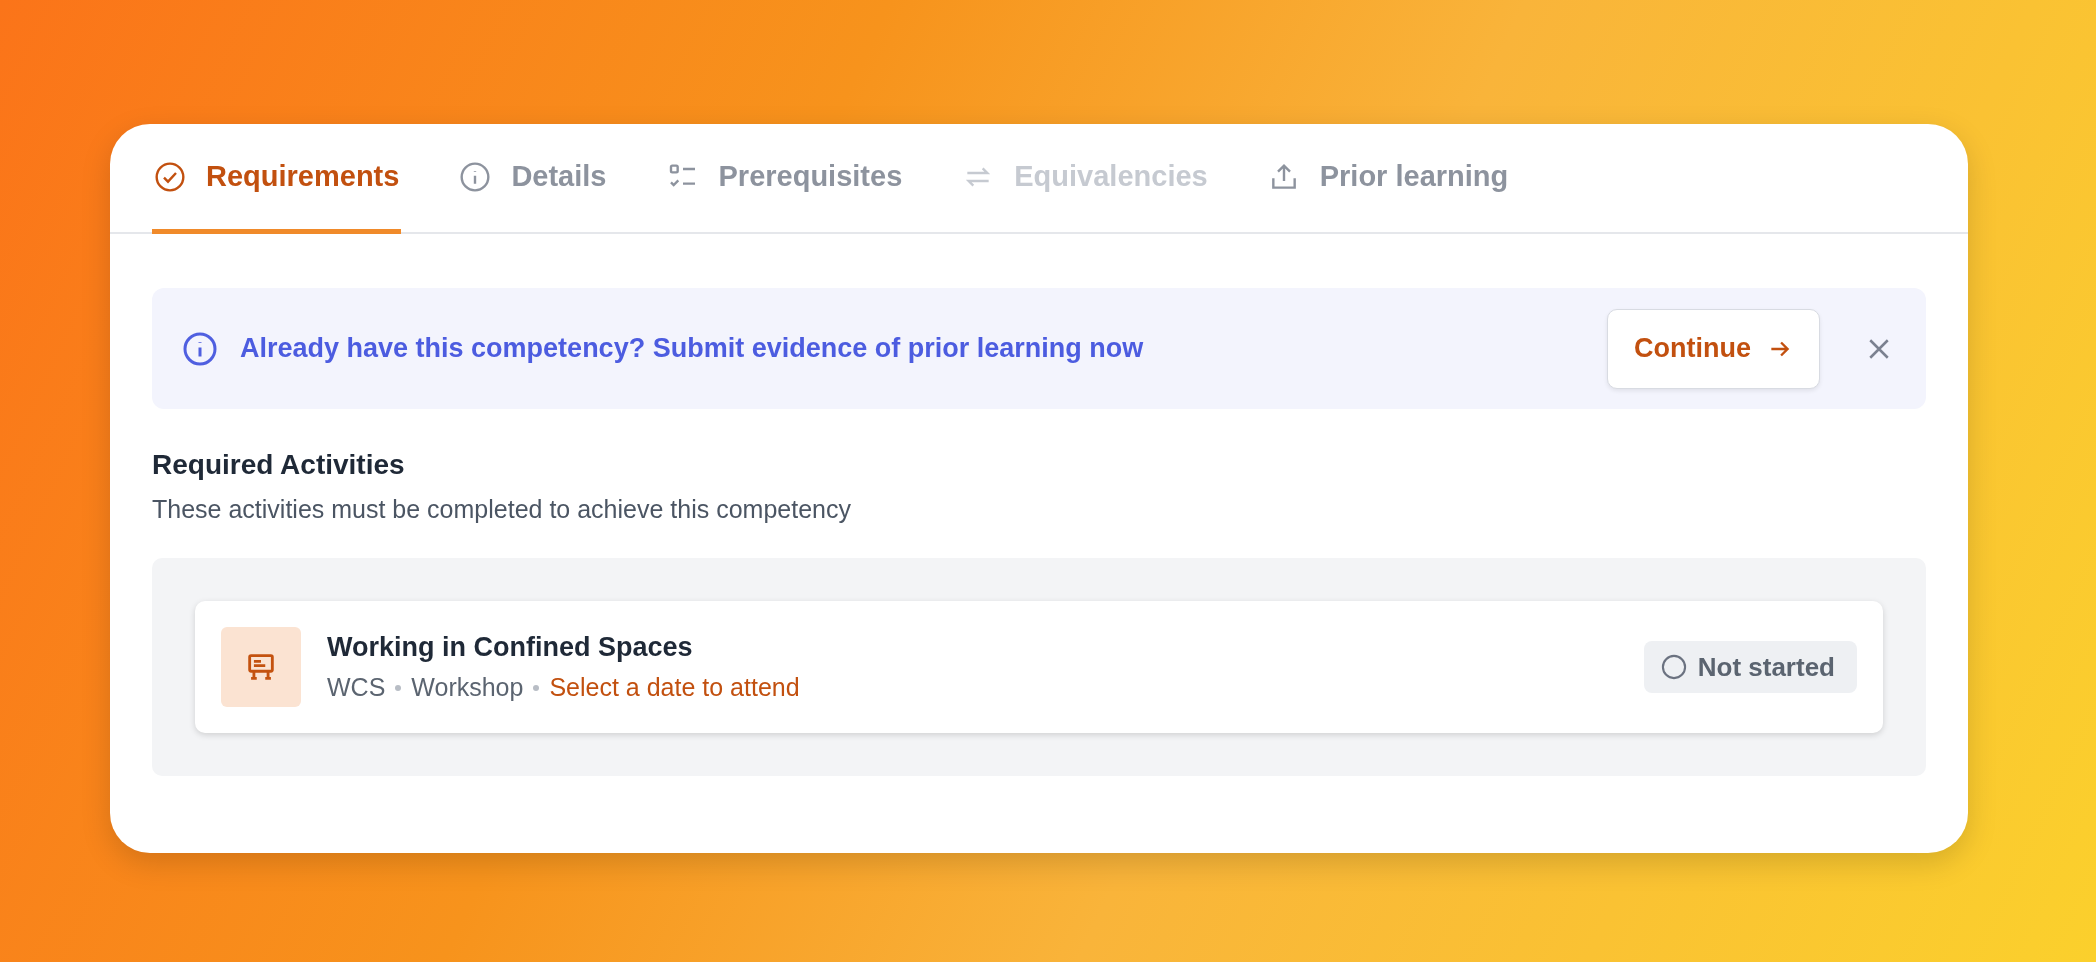 The width and height of the screenshot is (2096, 962). Describe the element at coordinates (784, 179) in the screenshot. I see `tab: Prerequisites` at that location.